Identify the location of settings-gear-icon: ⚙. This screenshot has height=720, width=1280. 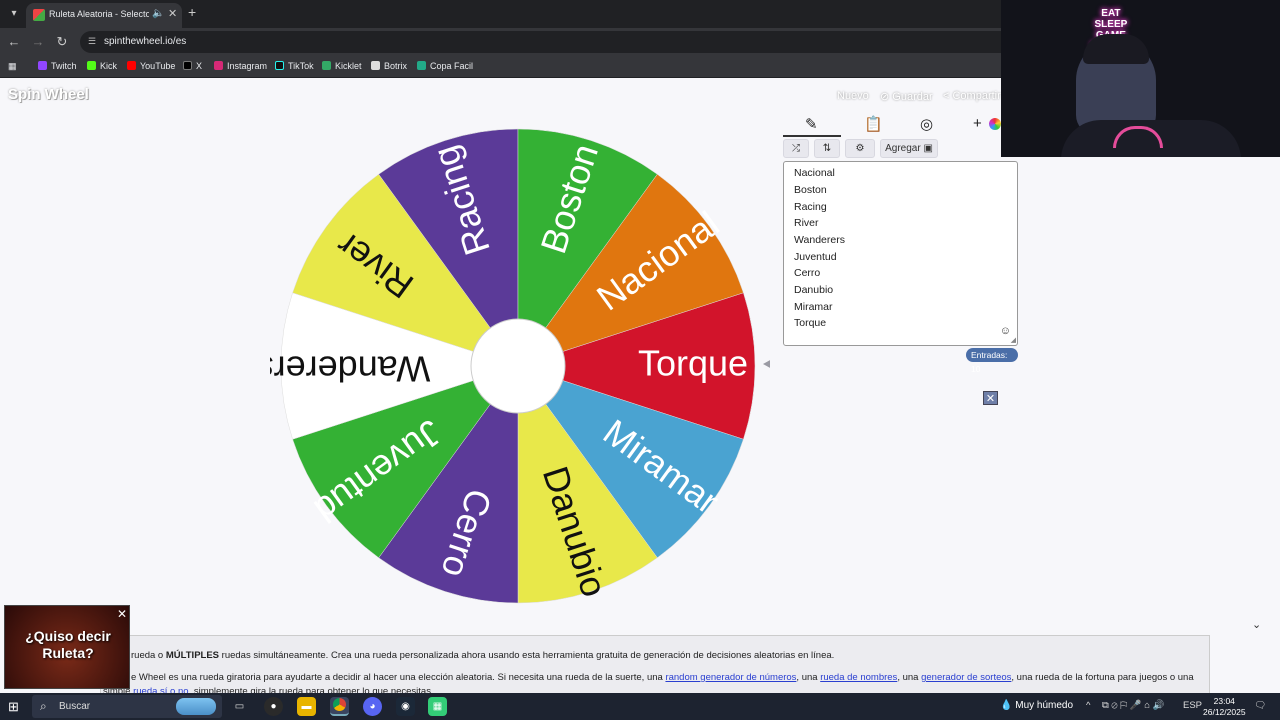
(860, 148).